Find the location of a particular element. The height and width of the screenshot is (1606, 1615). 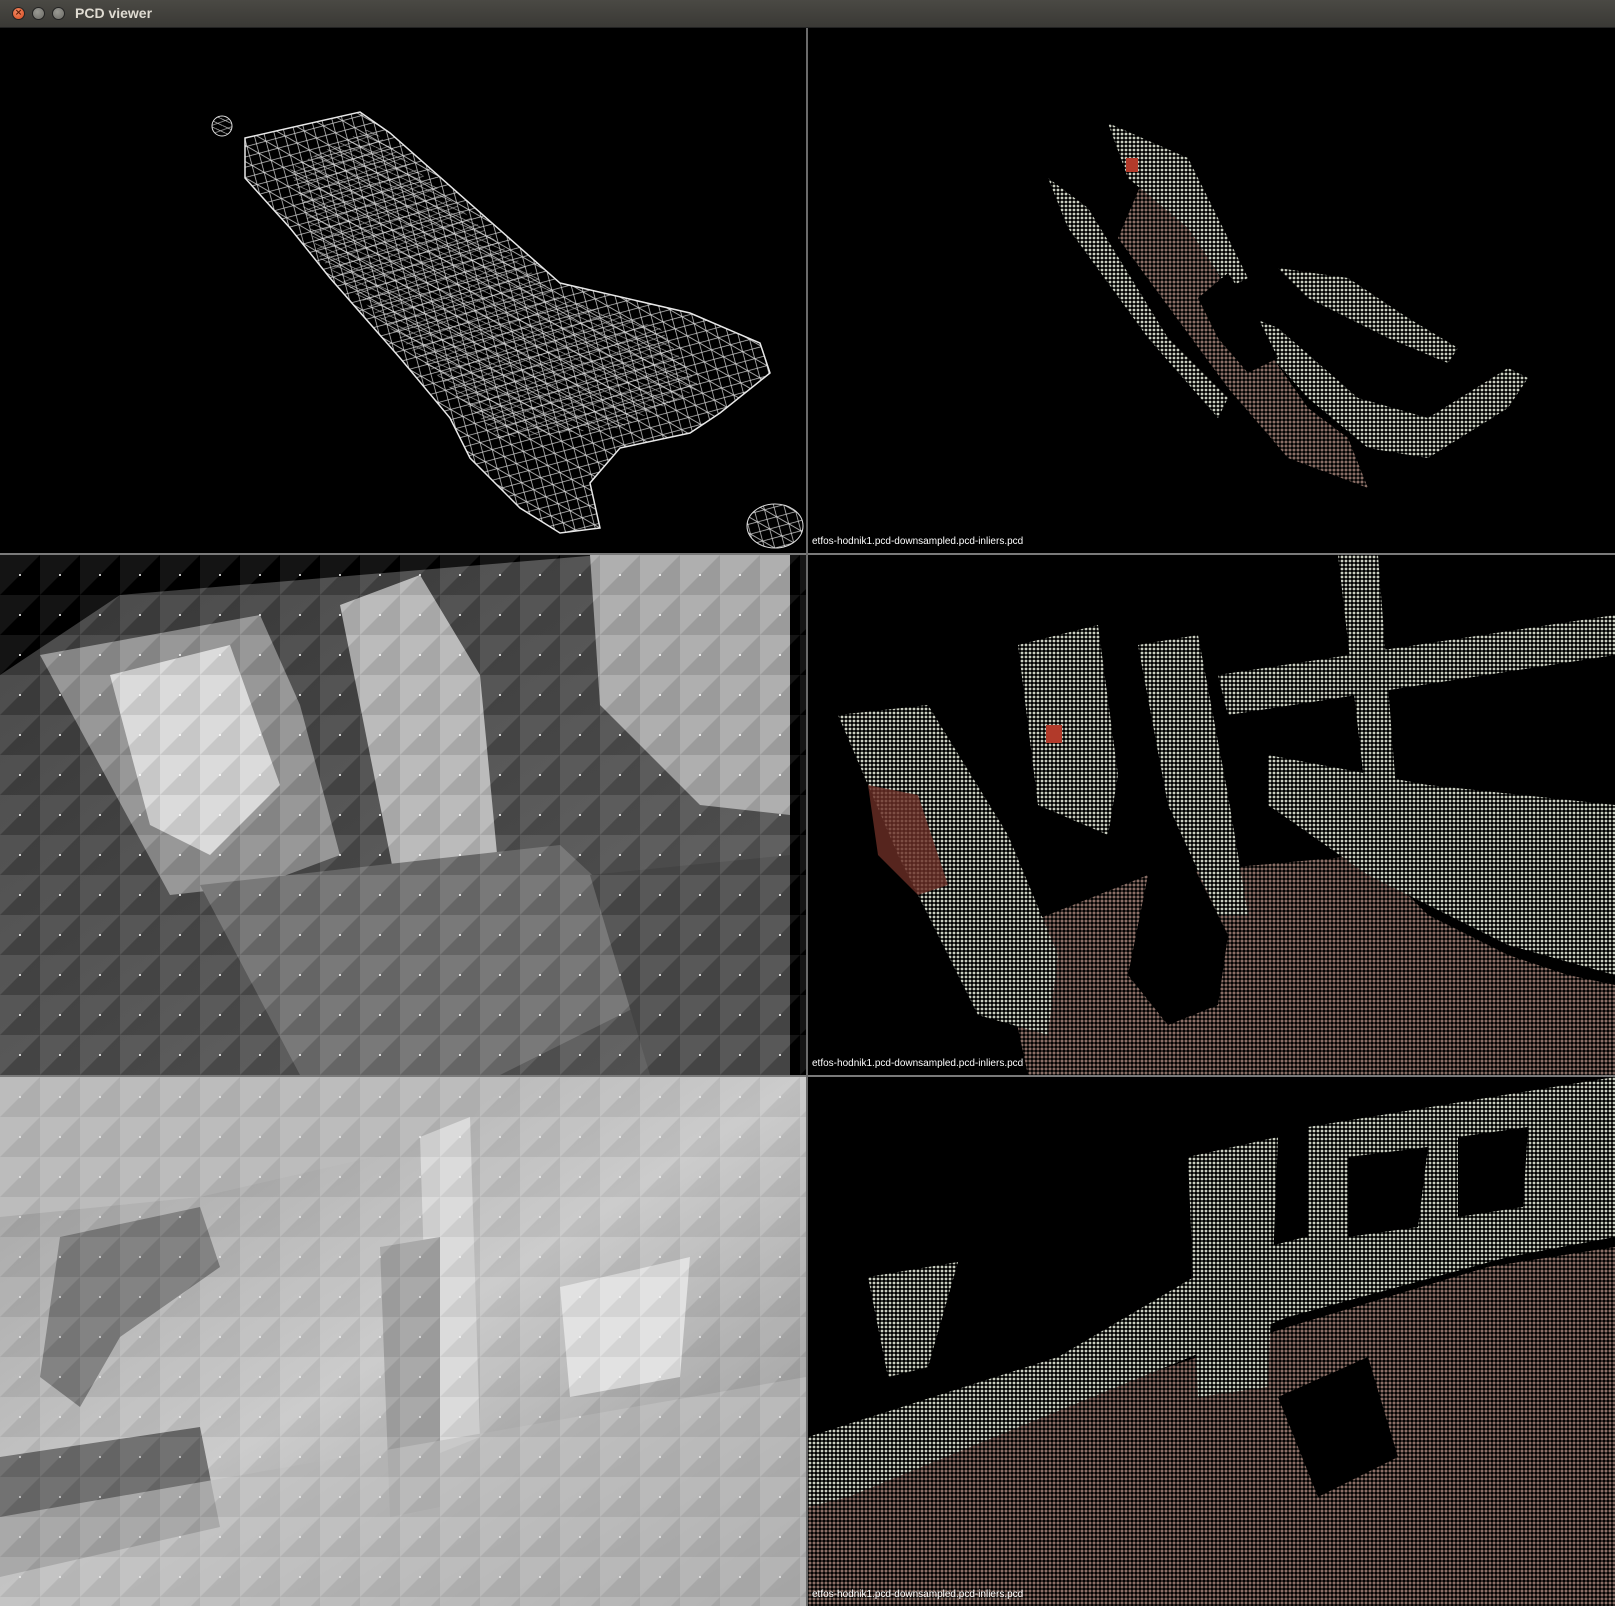

viewport-divider-vertical is located at coordinates (807, 817).